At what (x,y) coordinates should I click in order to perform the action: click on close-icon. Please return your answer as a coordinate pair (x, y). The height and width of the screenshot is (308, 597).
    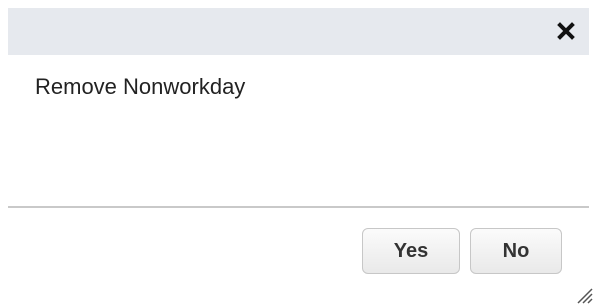
    Looking at the image, I should click on (566, 31).